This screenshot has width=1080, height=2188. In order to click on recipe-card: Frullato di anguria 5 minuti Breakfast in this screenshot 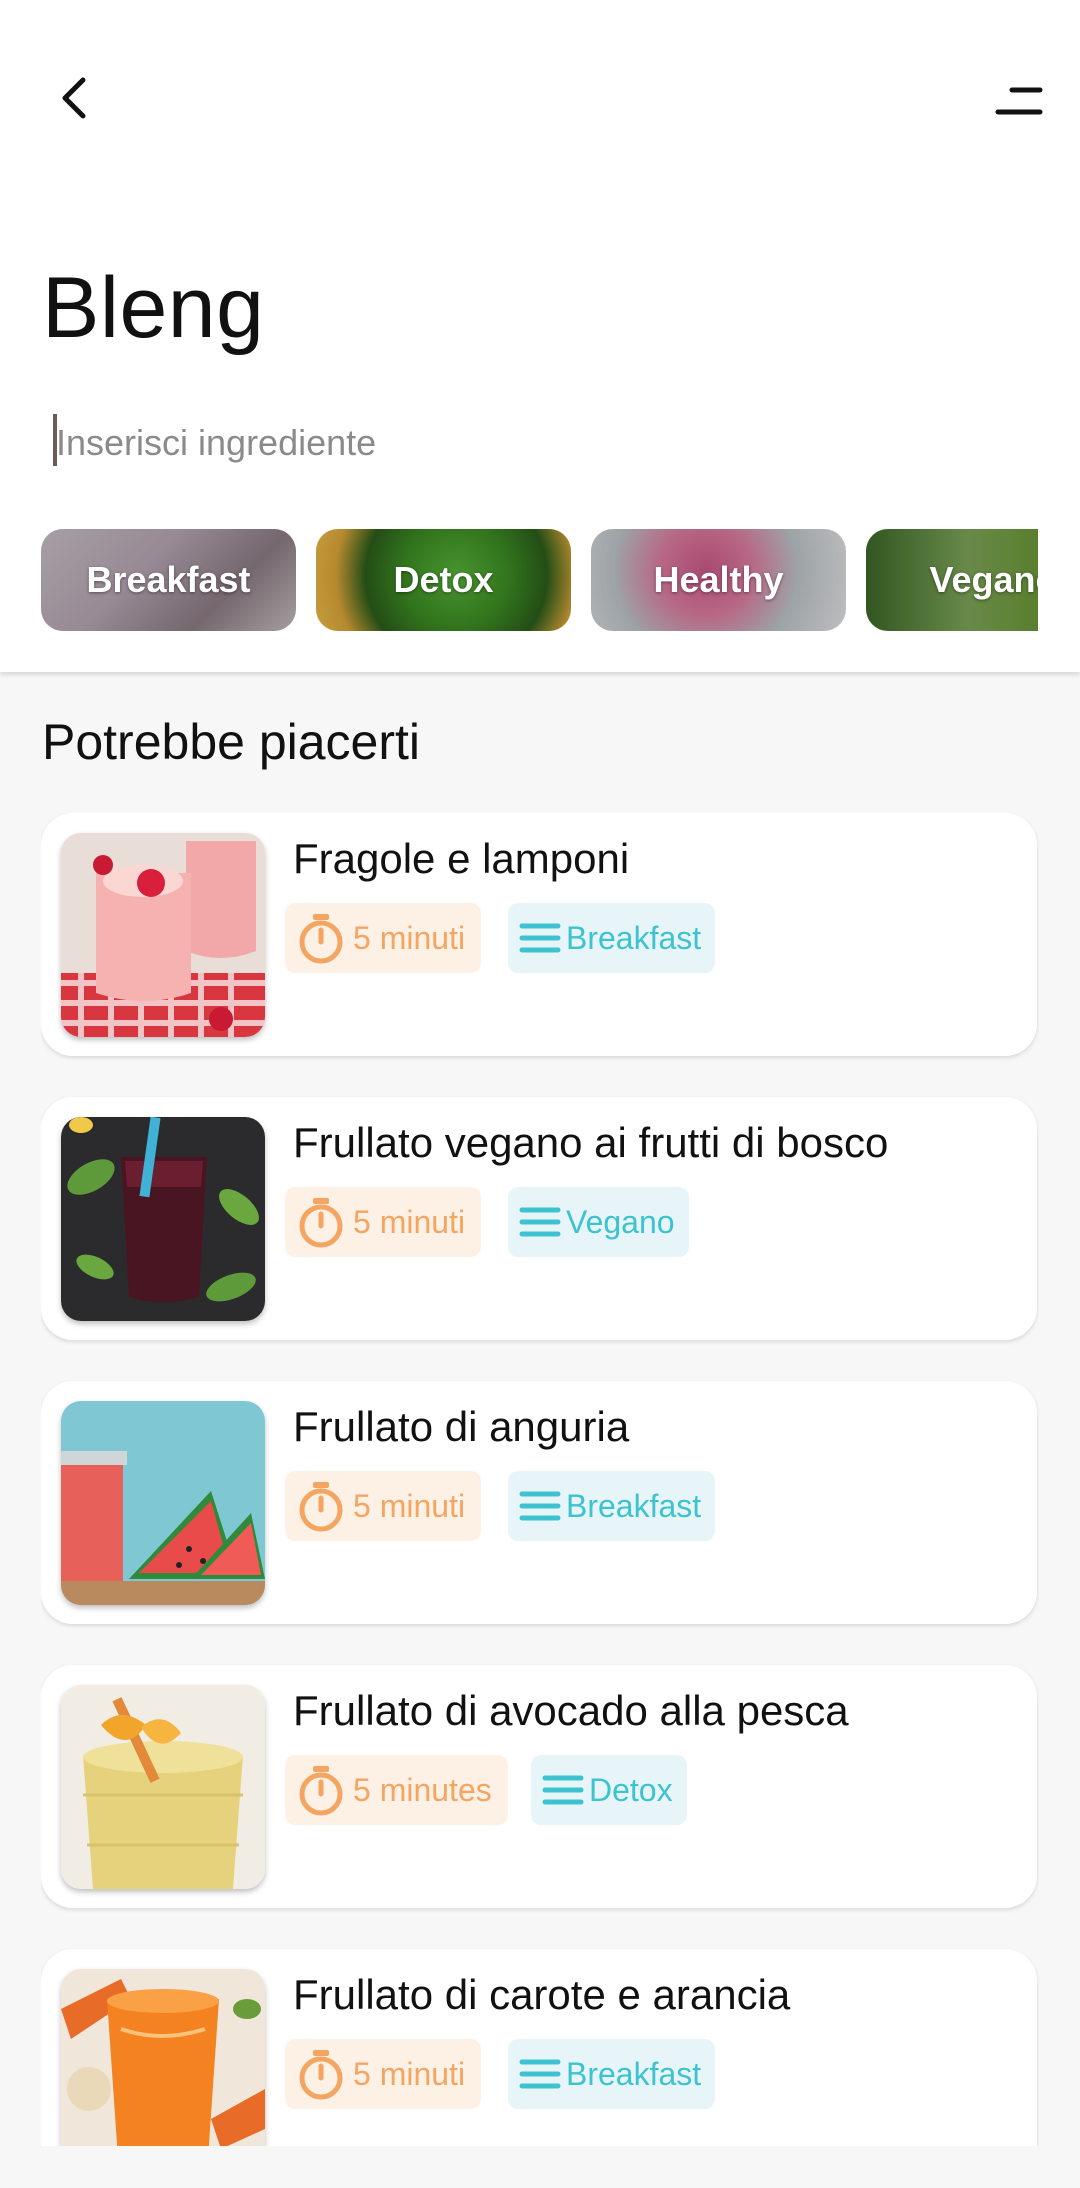, I will do `click(539, 1502)`.